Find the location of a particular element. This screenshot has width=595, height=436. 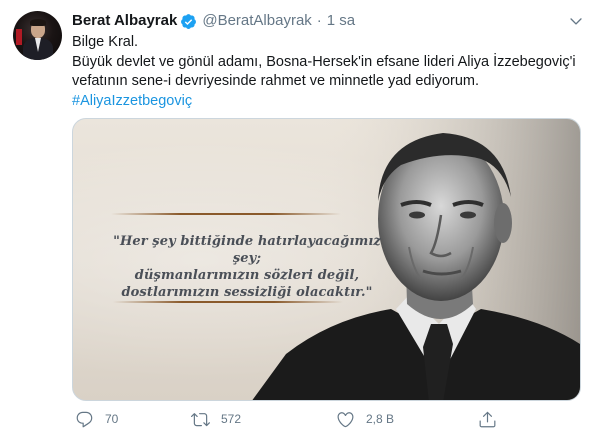

share-icon is located at coordinates (487, 419).